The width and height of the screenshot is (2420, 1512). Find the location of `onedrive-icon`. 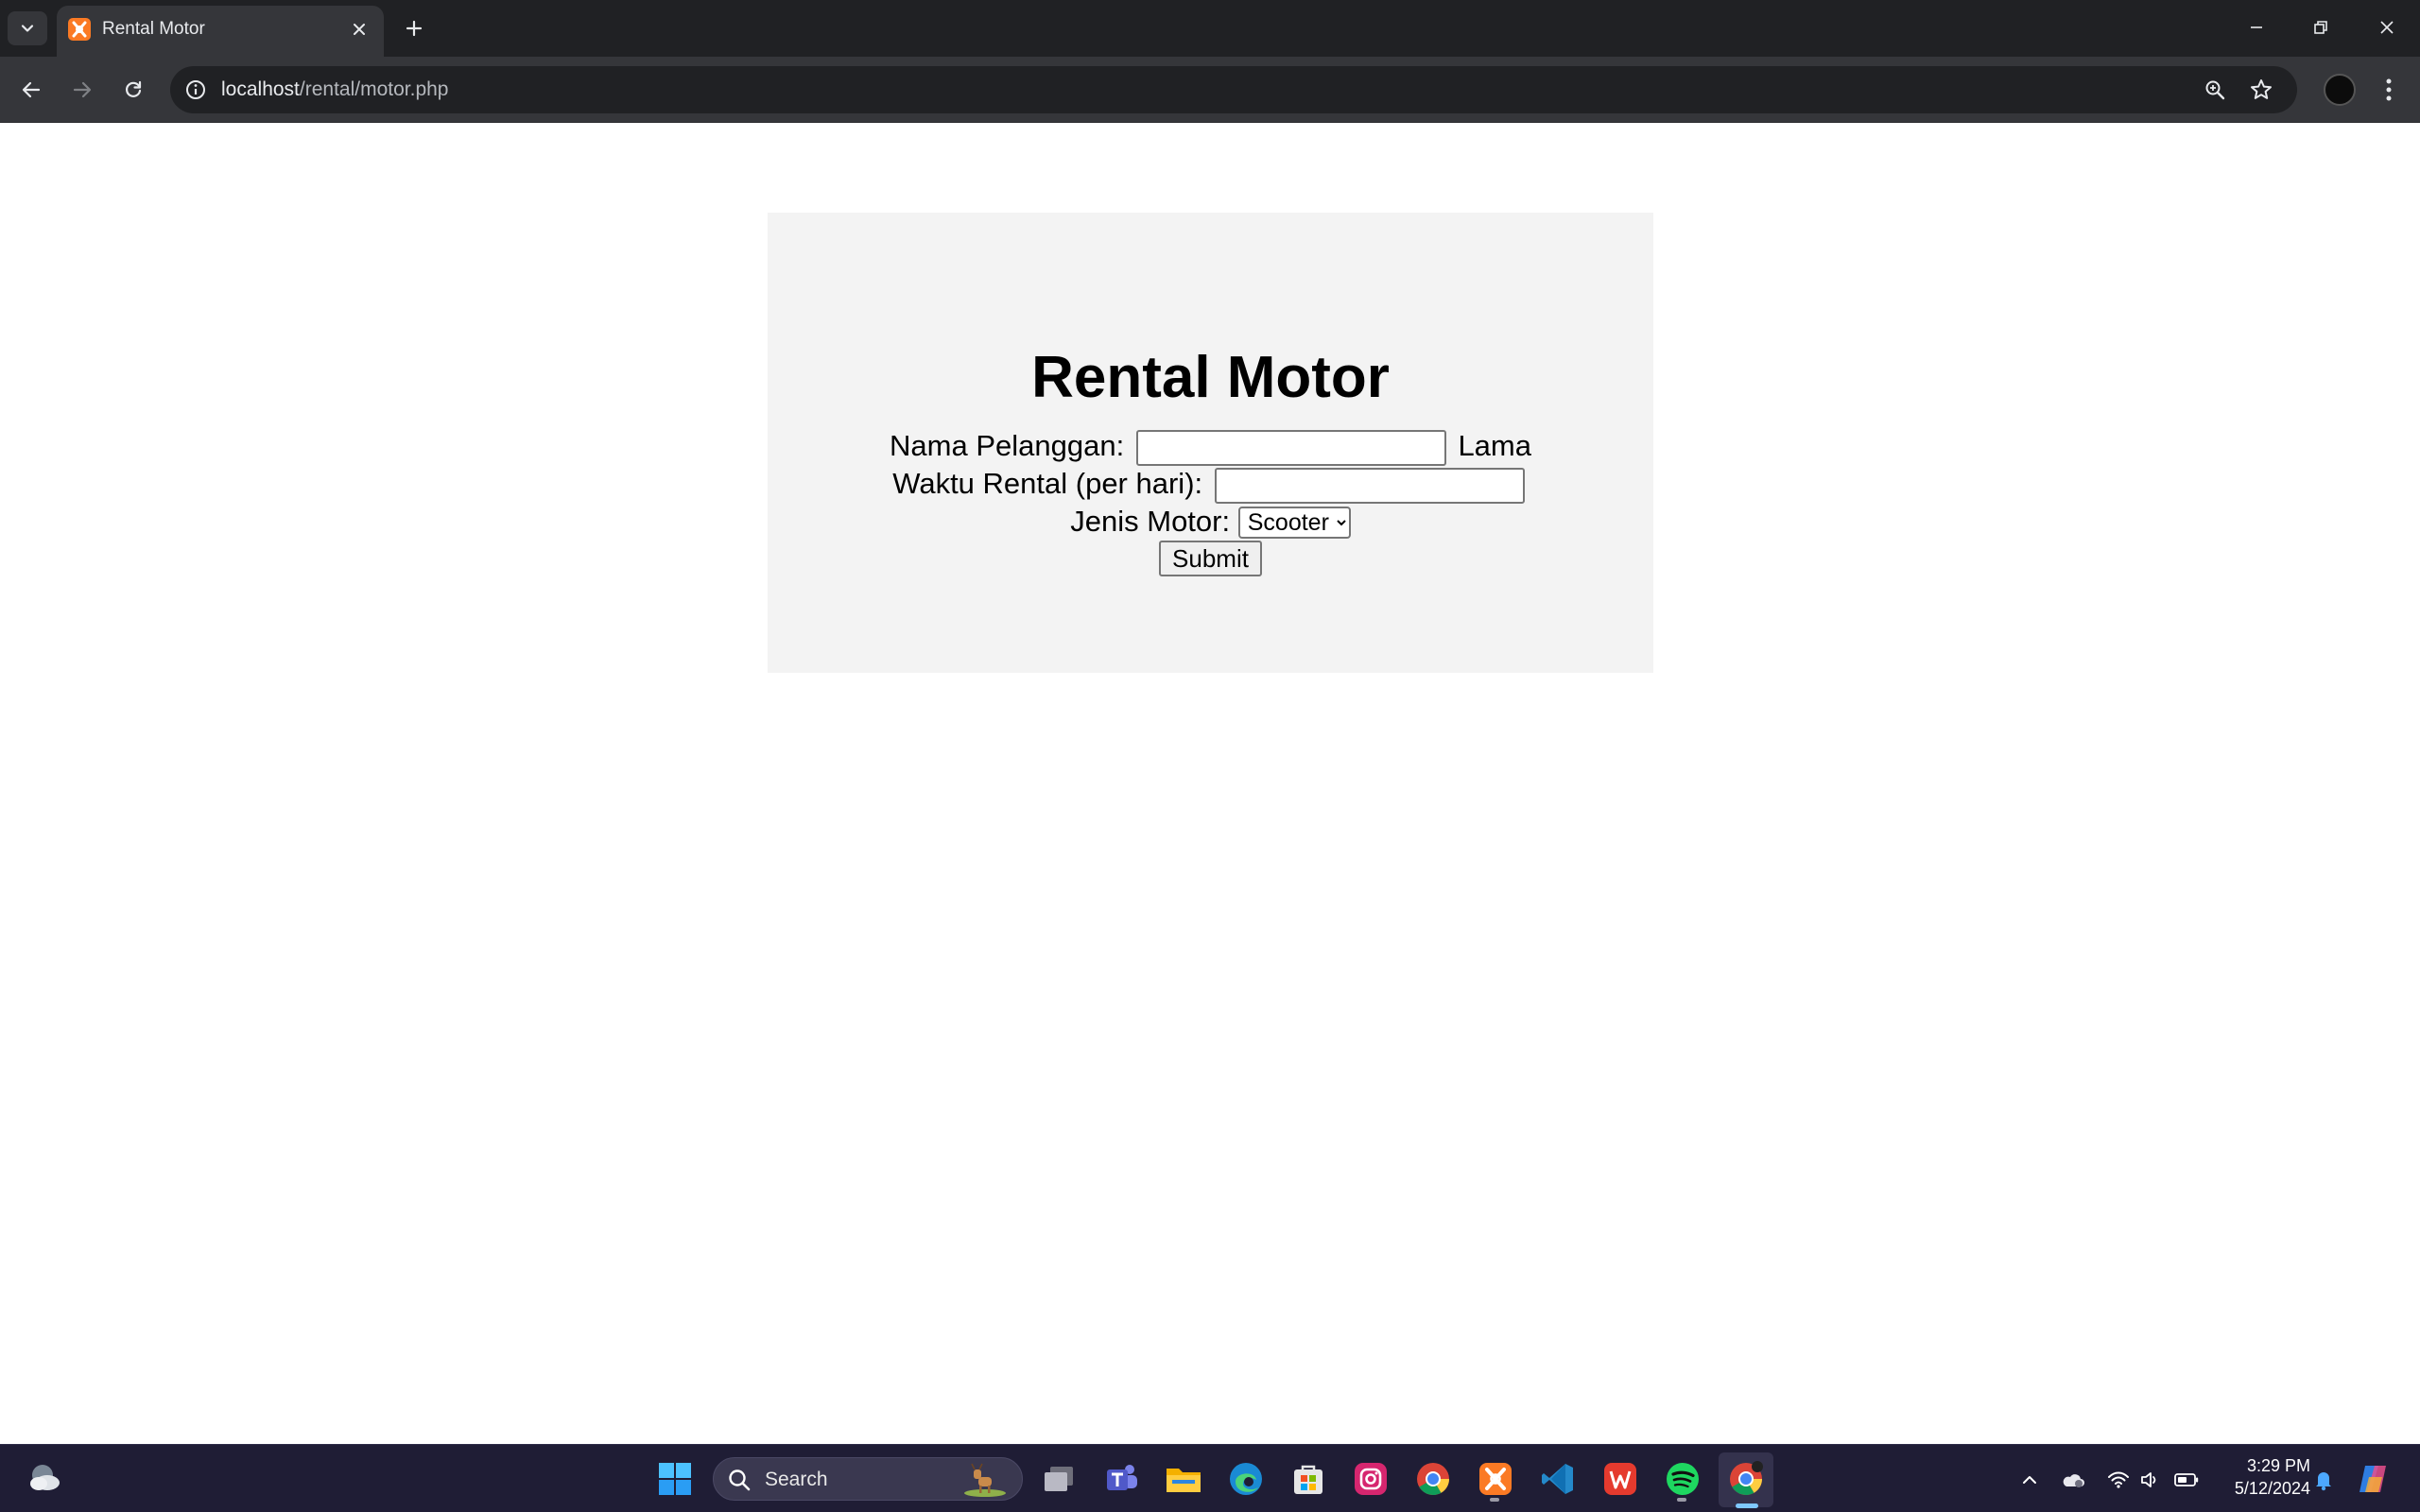

onedrive-icon is located at coordinates (2073, 1480).